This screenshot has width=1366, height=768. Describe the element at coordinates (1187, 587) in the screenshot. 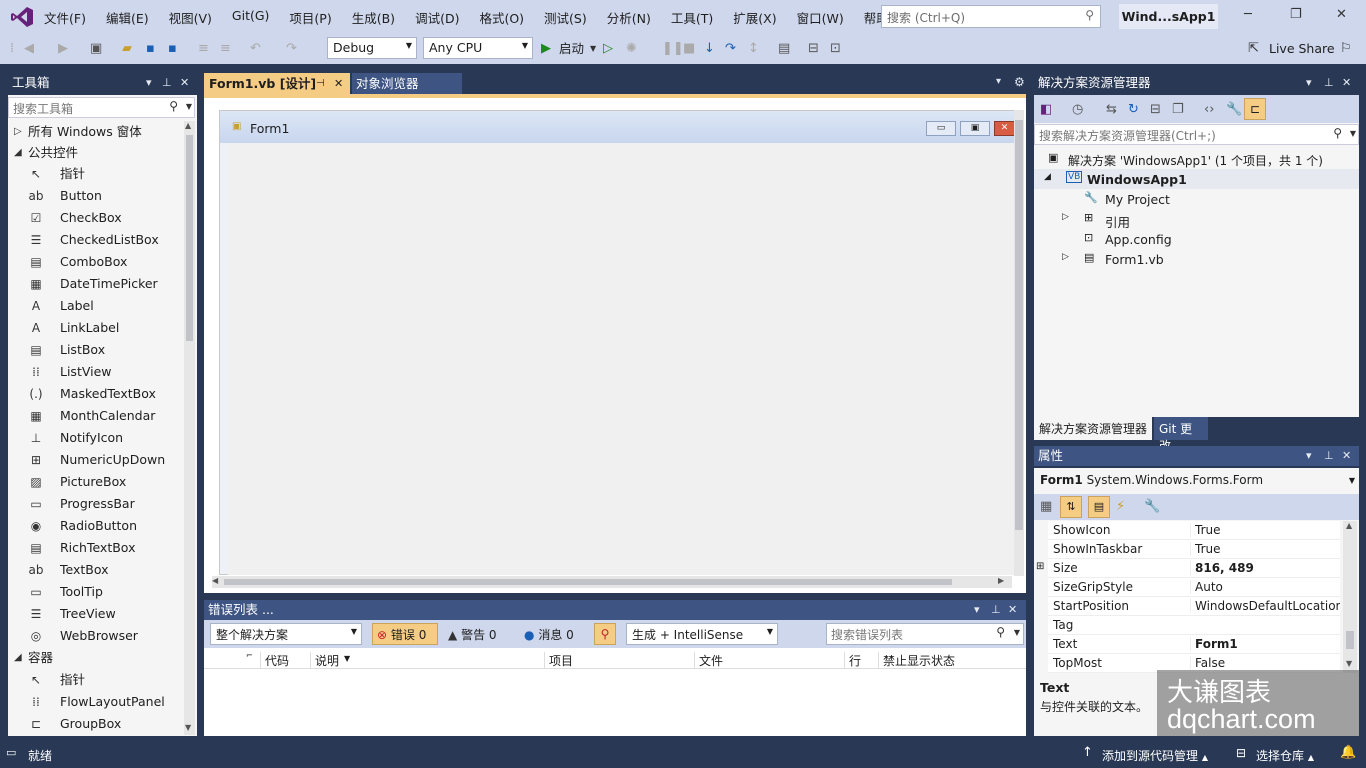

I see `property-row: SizeGripStyle Auto` at that location.